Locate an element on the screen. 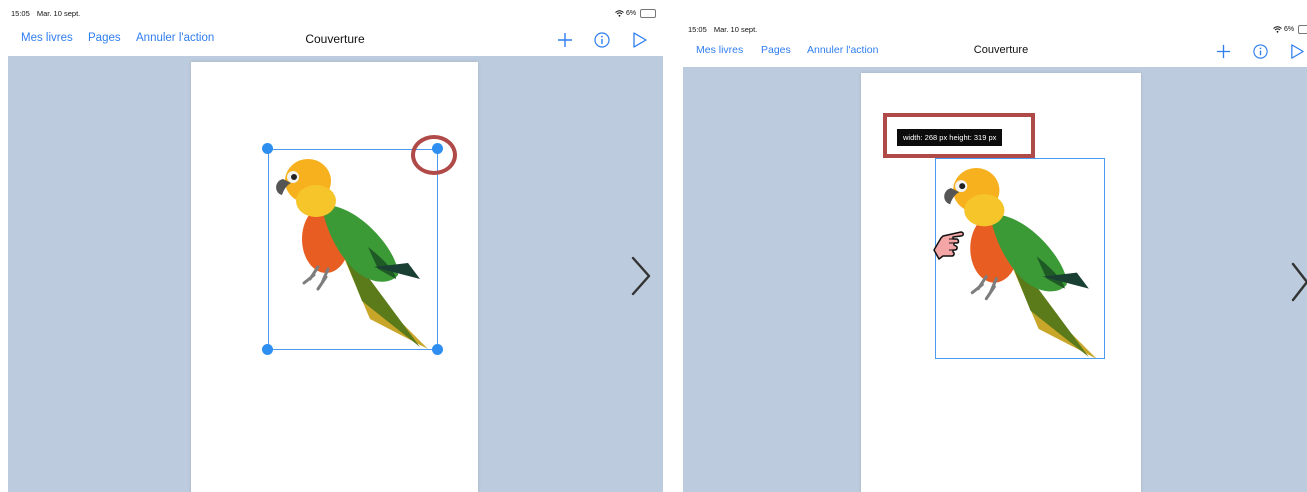 Image resolution: width=1307 pixels, height=492 pixels. hand-pointer-icon is located at coordinates (950, 245).